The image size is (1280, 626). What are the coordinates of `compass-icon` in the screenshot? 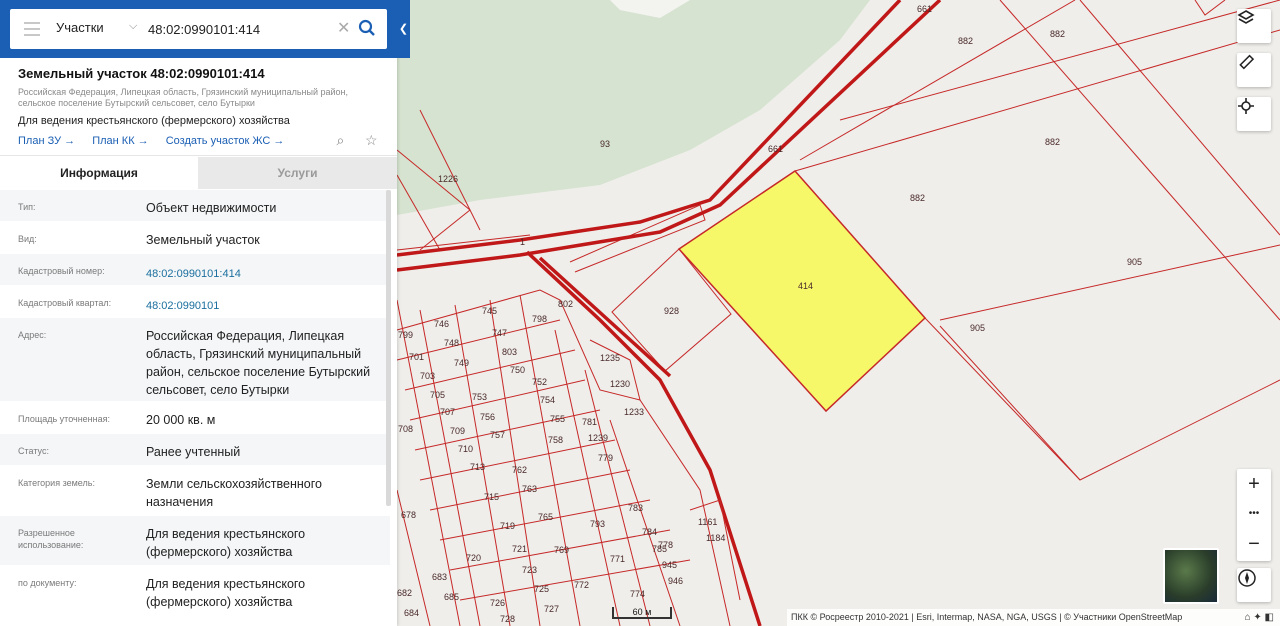 It's located at (1247, 578).